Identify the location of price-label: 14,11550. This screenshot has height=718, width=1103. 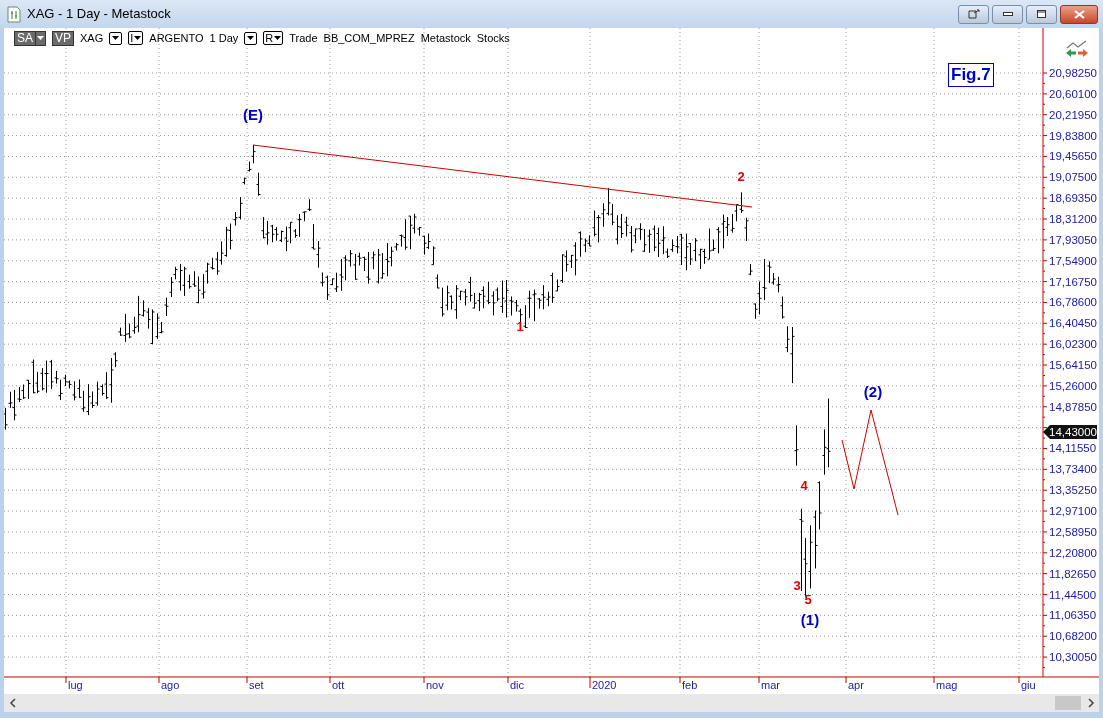
(1073, 448).